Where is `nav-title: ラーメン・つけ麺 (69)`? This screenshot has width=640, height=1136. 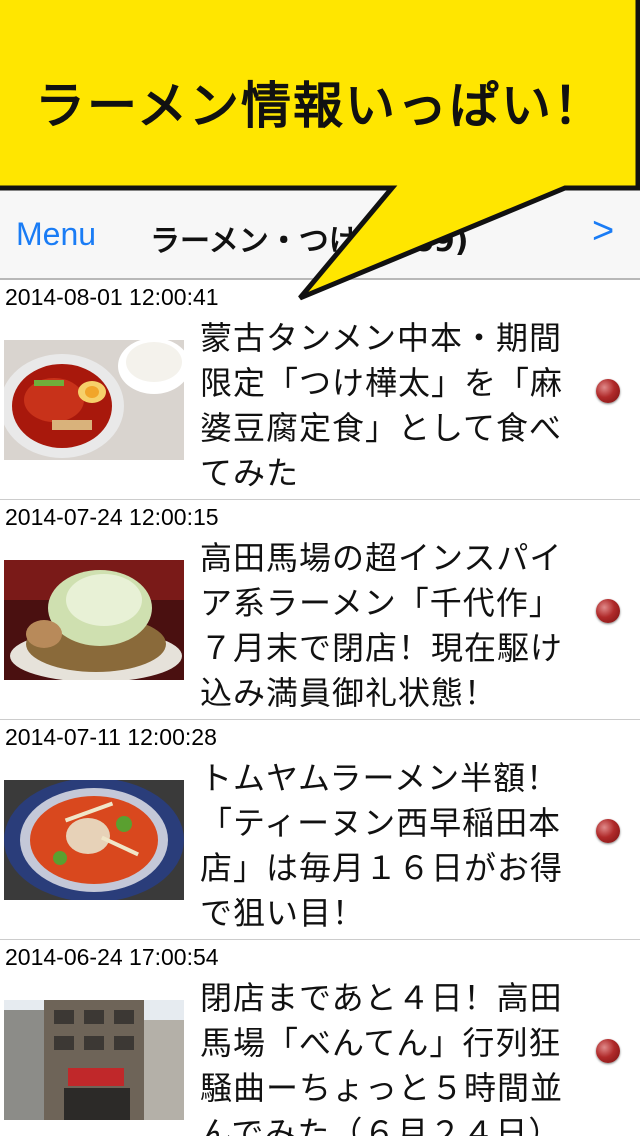 nav-title: ラーメン・つけ麺 (69) is located at coordinates (309, 241).